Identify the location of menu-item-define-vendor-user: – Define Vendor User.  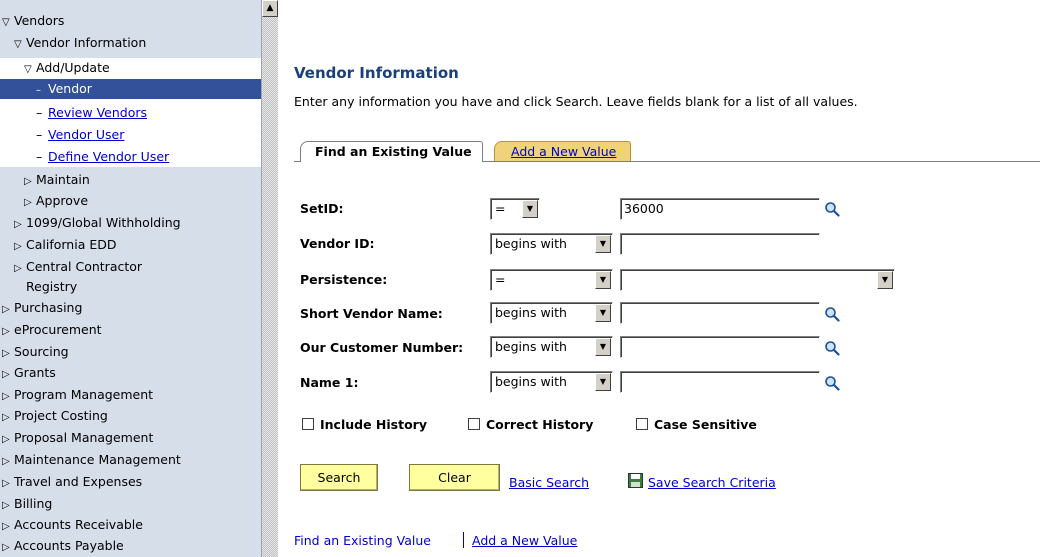
(102, 156).